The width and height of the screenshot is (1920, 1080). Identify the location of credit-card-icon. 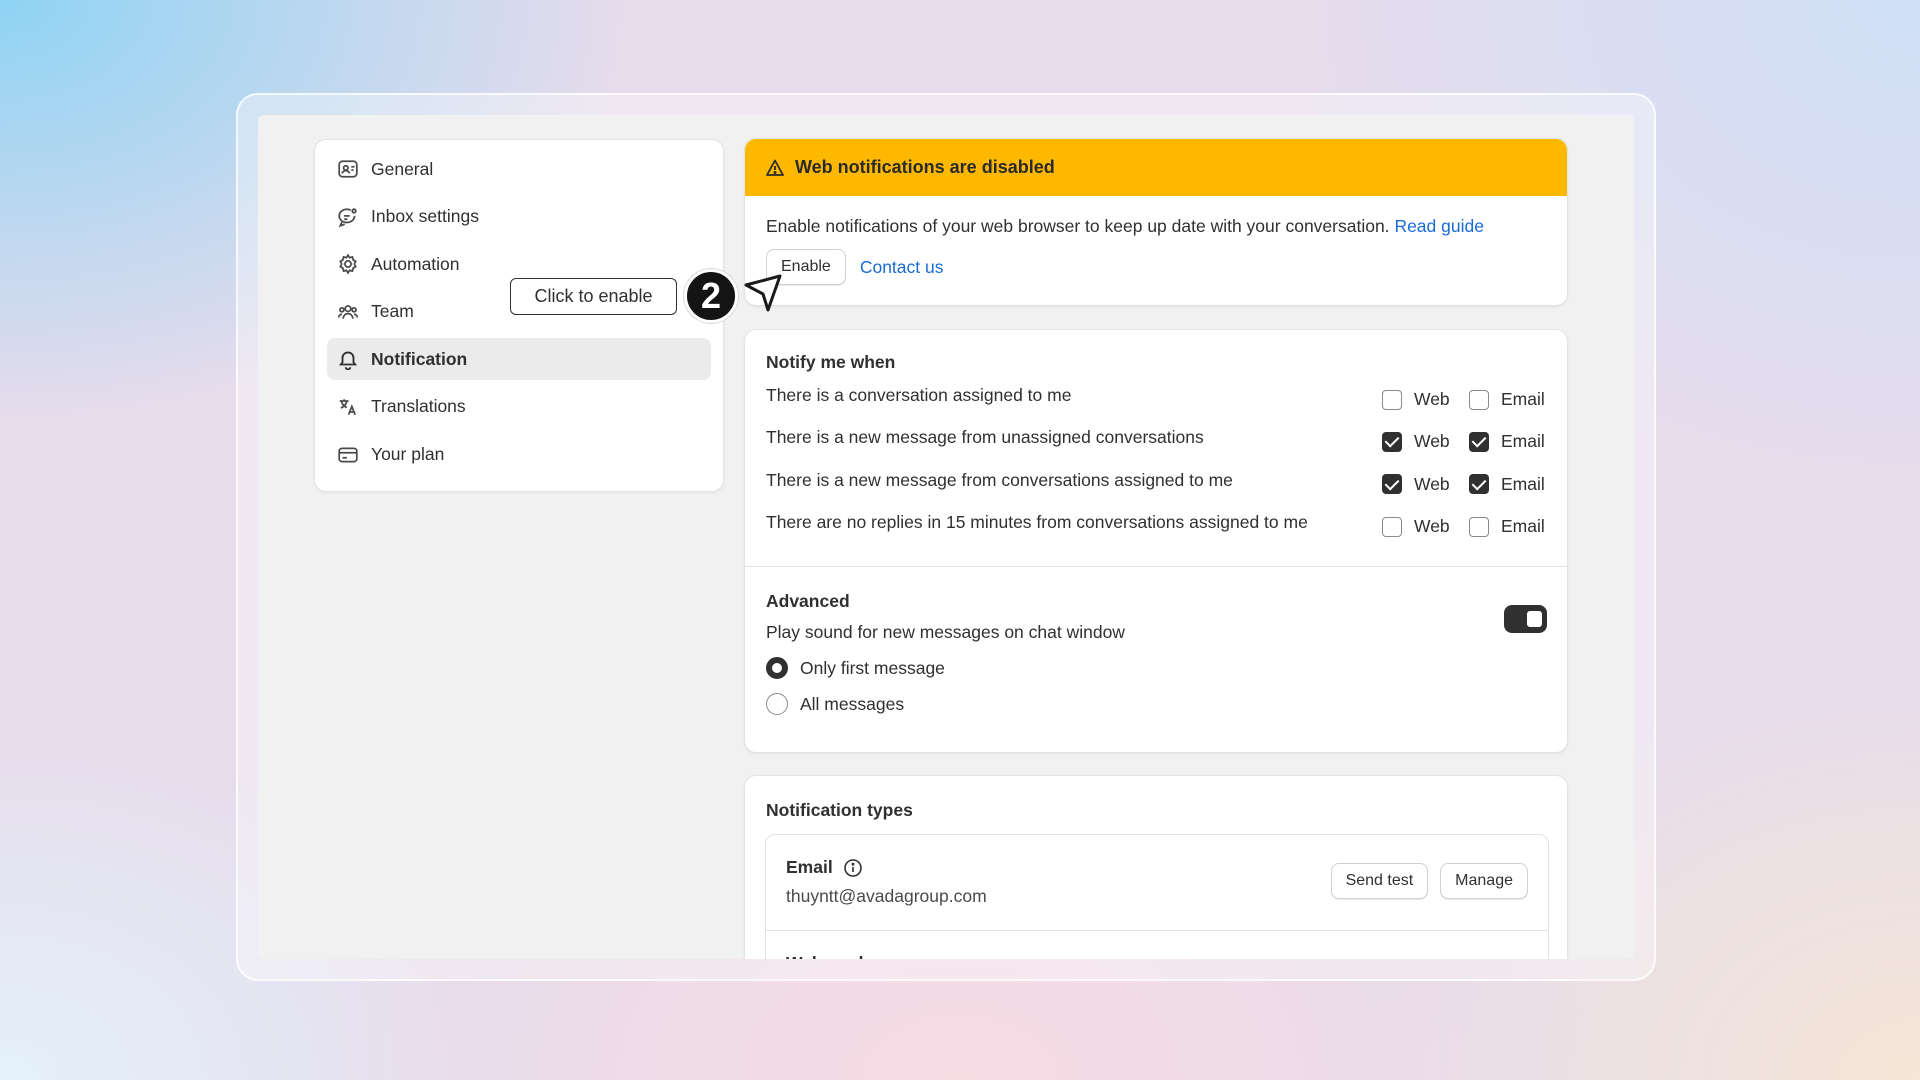
(348, 455).